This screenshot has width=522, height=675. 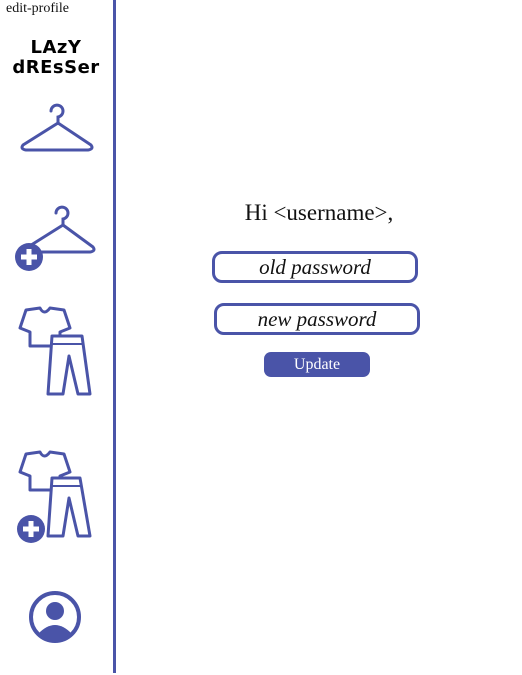 I want to click on new-password-field, so click(x=317, y=319).